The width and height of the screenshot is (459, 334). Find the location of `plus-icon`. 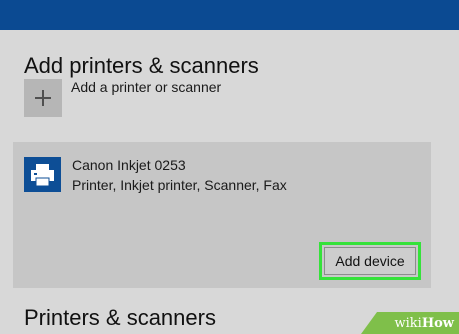

plus-icon is located at coordinates (43, 98).